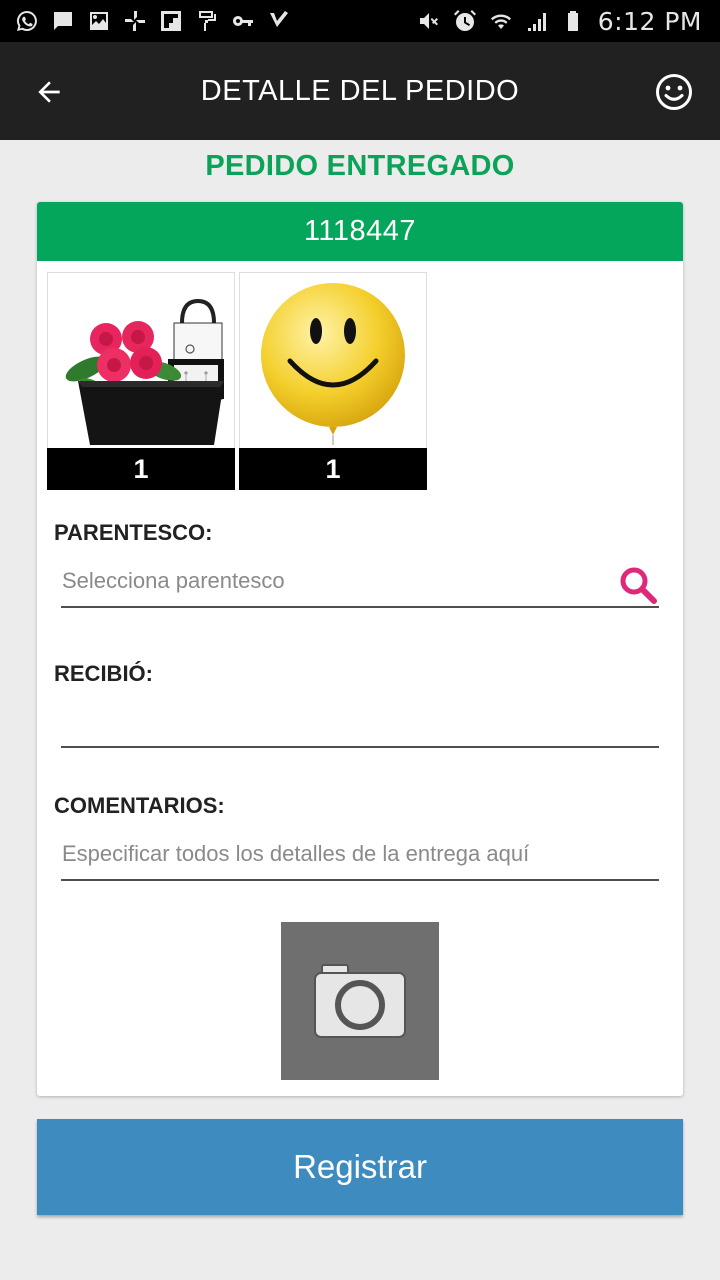 Image resolution: width=720 pixels, height=1280 pixels. What do you see at coordinates (171, 21) in the screenshot?
I see `flipboard-icon` at bounding box center [171, 21].